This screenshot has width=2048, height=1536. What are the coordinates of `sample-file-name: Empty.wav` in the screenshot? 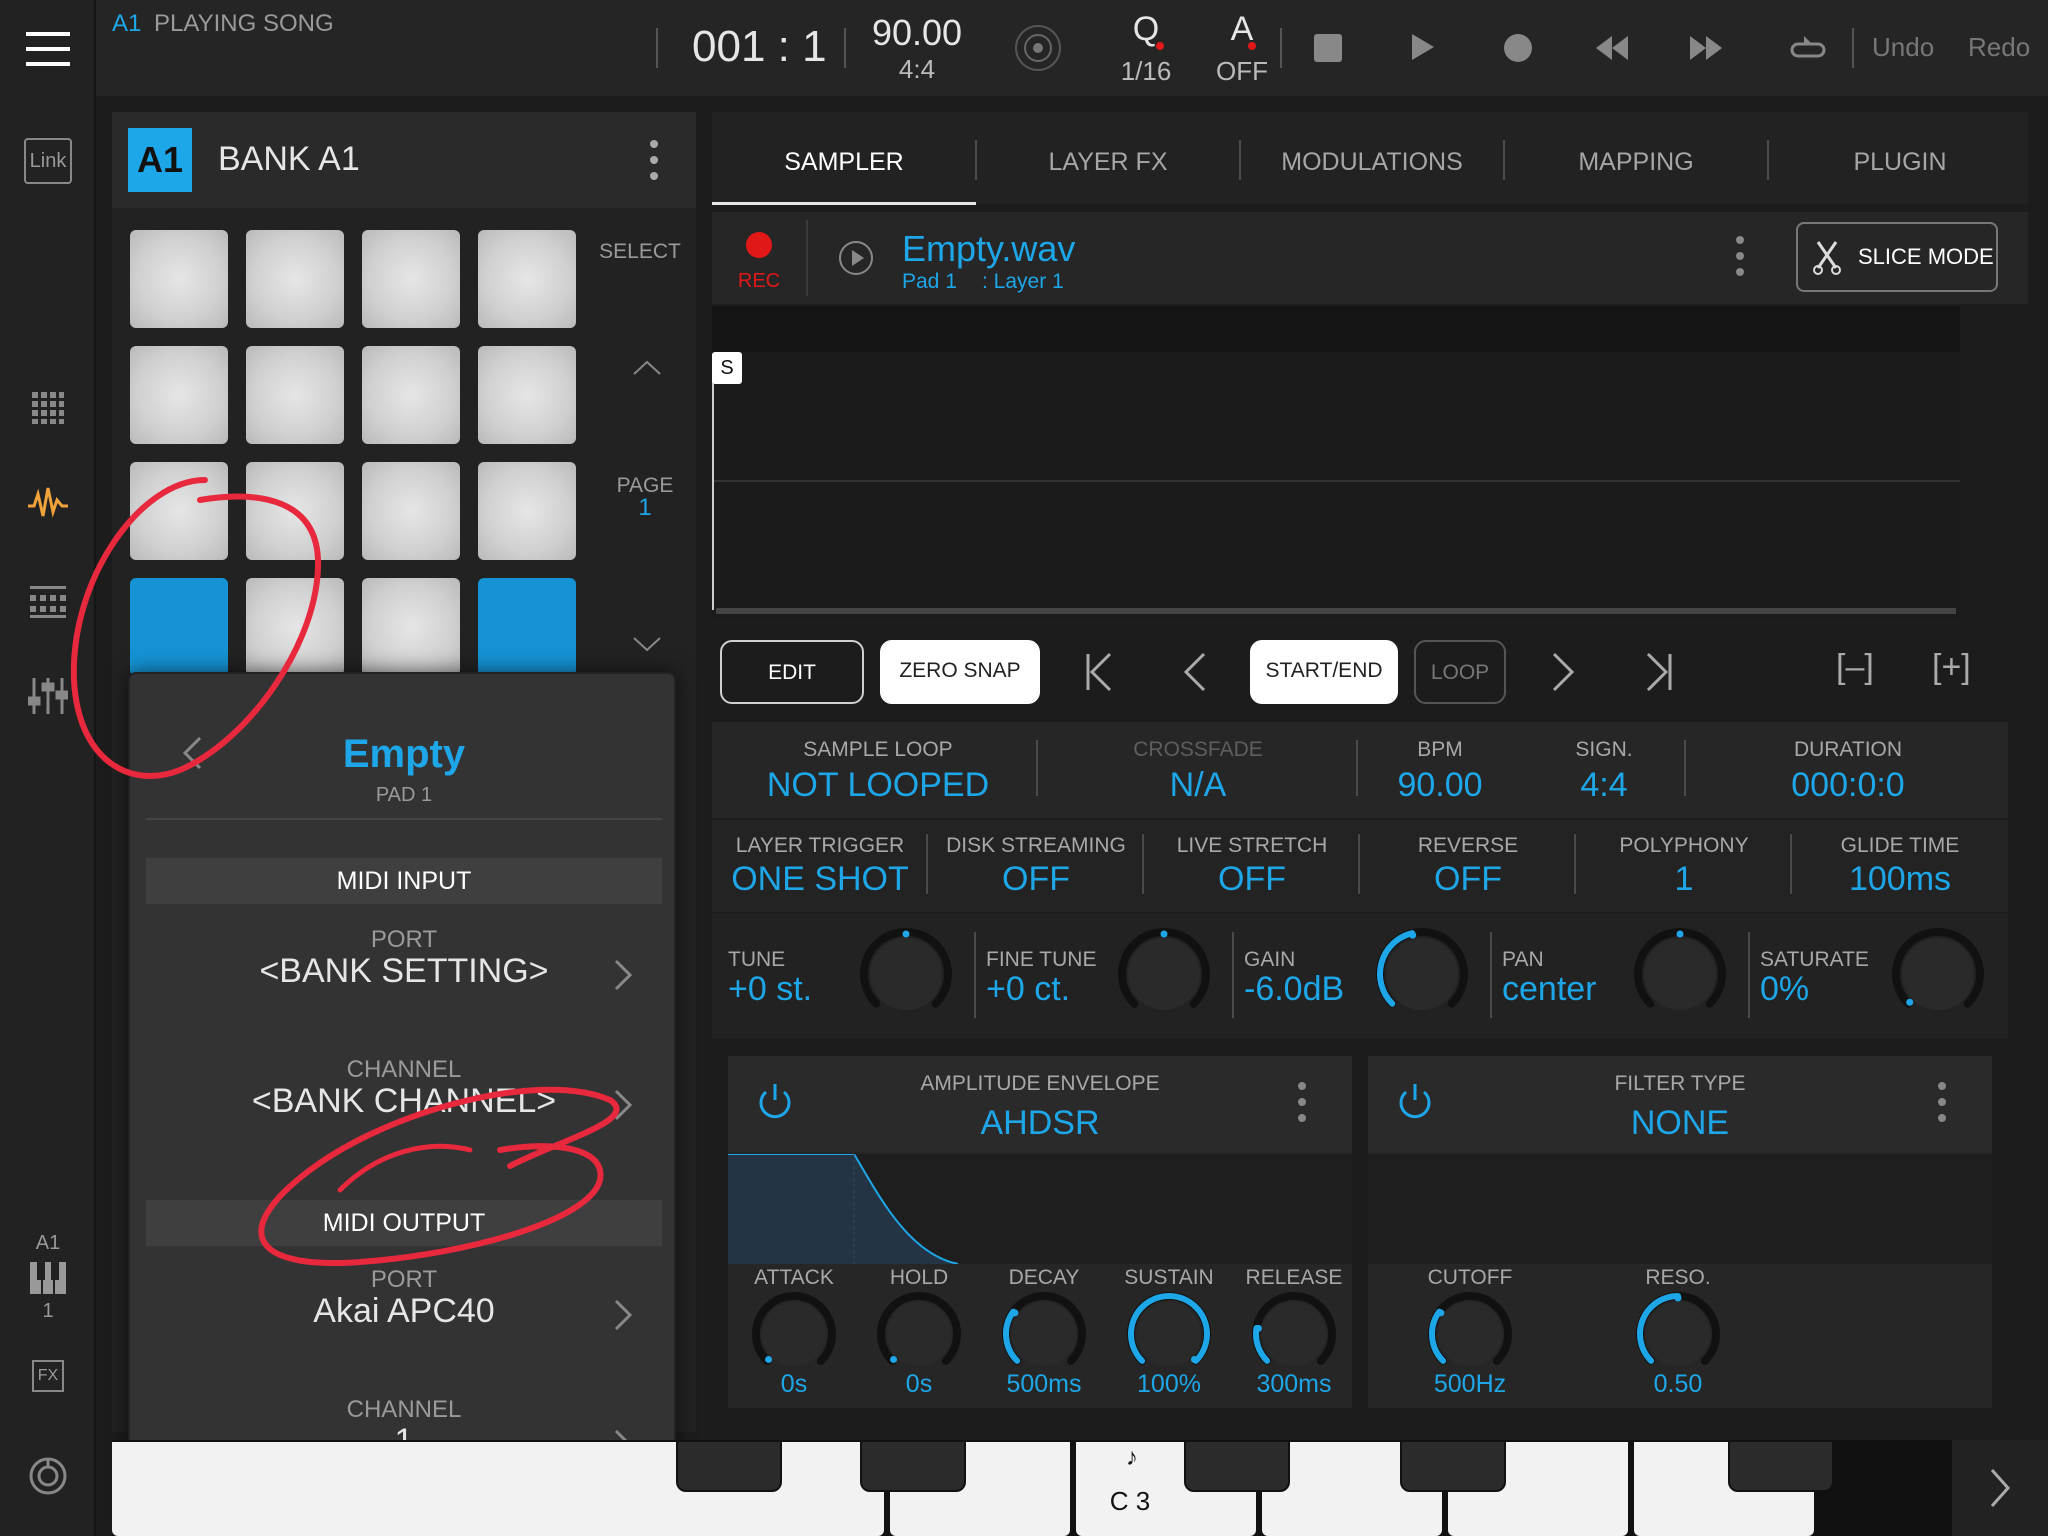 It's located at (988, 249).